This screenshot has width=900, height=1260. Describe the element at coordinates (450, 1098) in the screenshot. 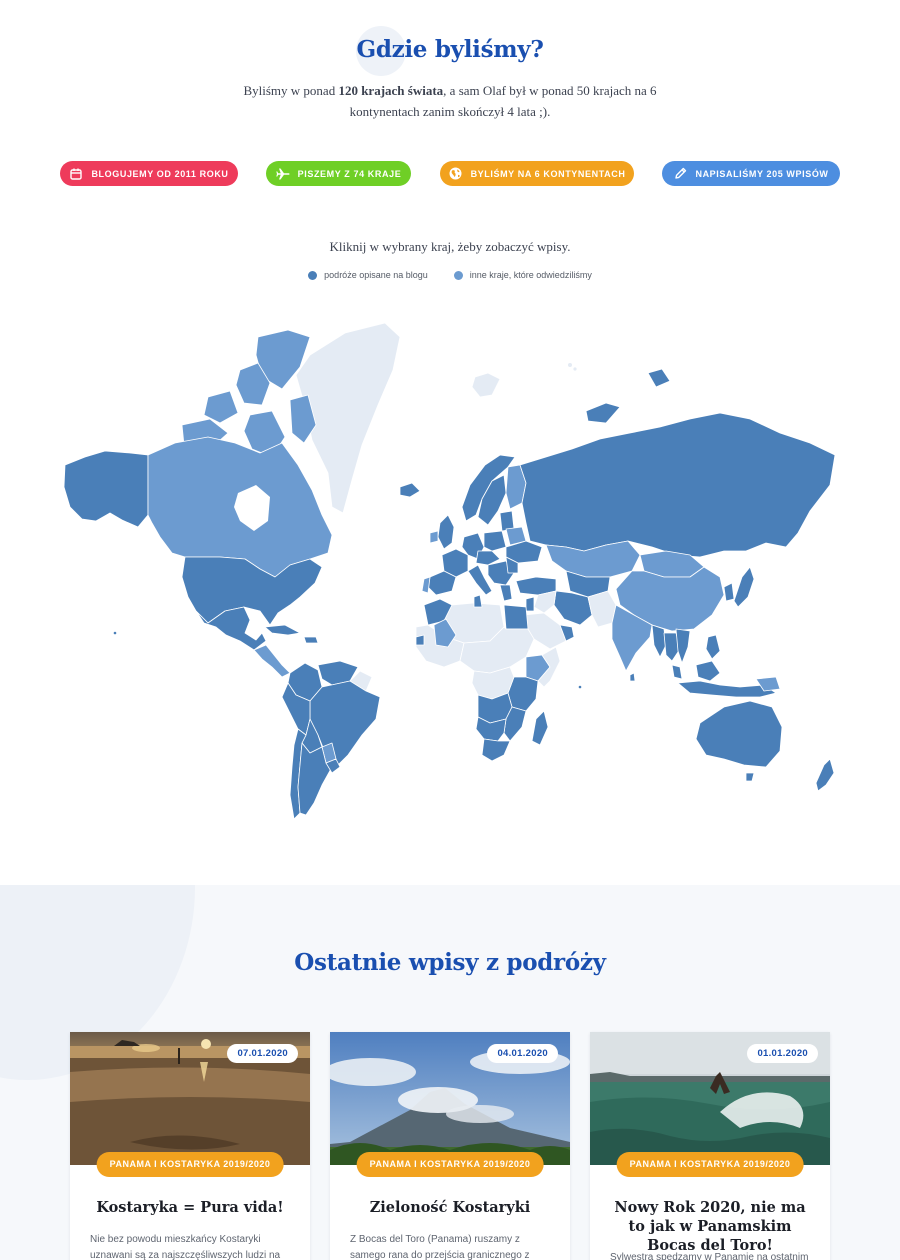

I see `post-photo-volcano: 04.01.2020` at that location.